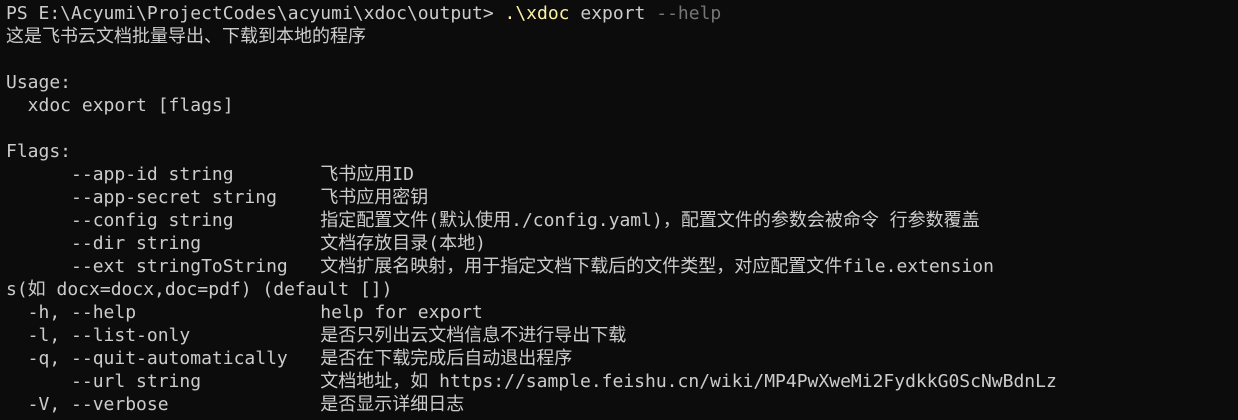  What do you see at coordinates (120, 105) in the screenshot?
I see `usage-command: xdoc export [flags]` at bounding box center [120, 105].